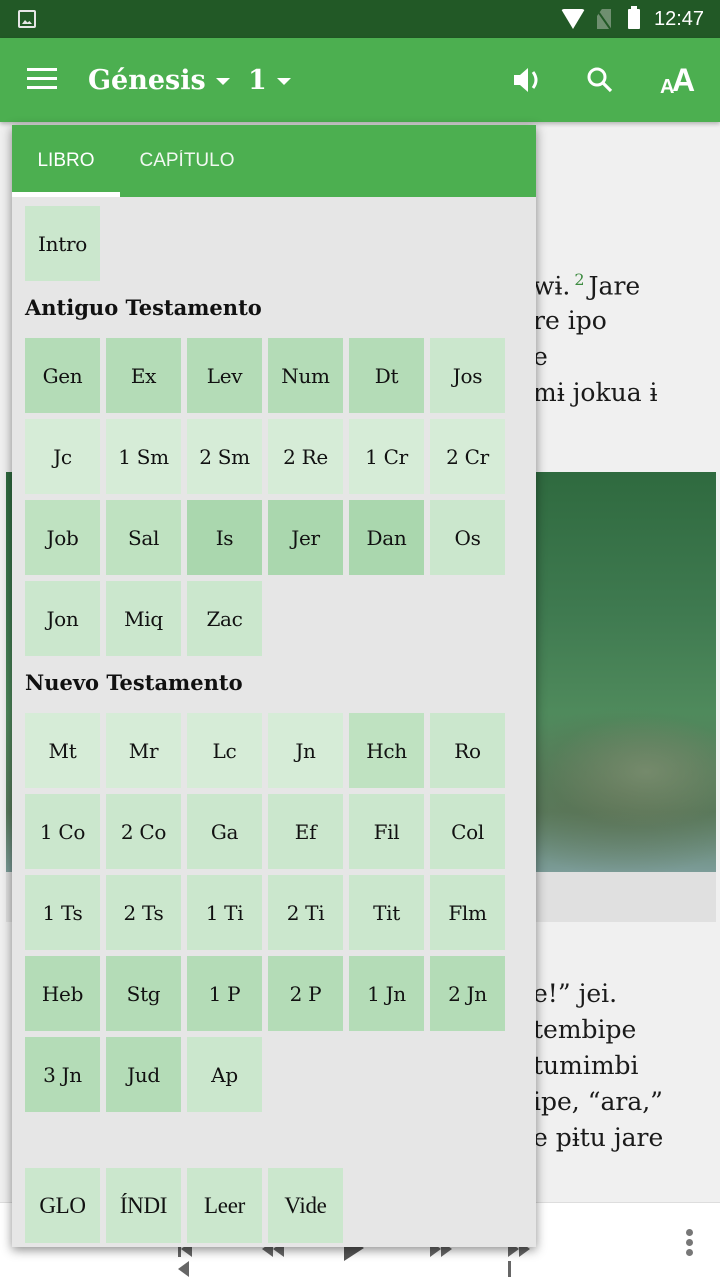 The width and height of the screenshot is (720, 1280). I want to click on chapter-dropdown: 1, so click(269, 80).